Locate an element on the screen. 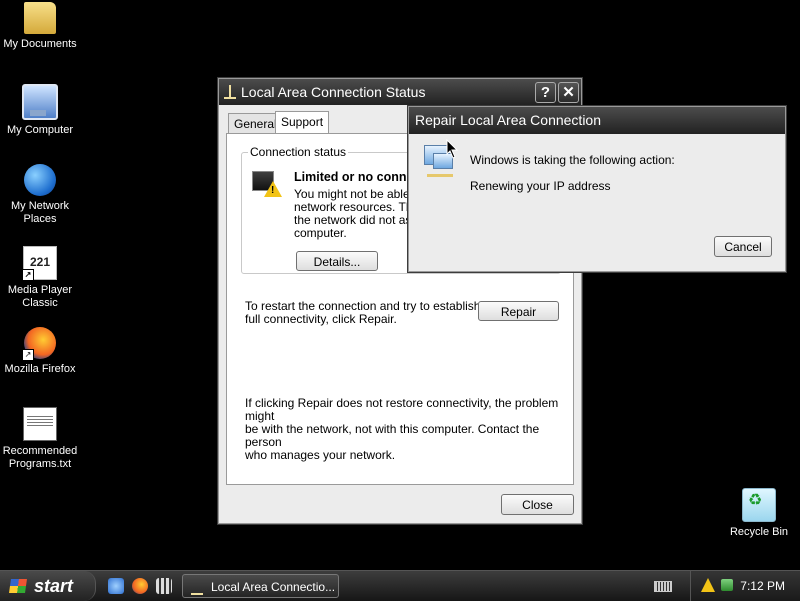  desktop-icon-my-computer: My Computer is located at coordinates (40, 110).